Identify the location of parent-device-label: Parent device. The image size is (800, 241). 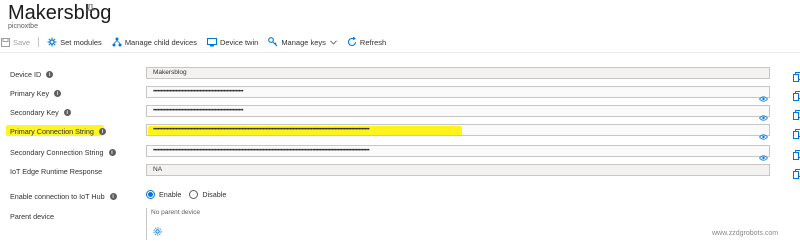
(32, 216).